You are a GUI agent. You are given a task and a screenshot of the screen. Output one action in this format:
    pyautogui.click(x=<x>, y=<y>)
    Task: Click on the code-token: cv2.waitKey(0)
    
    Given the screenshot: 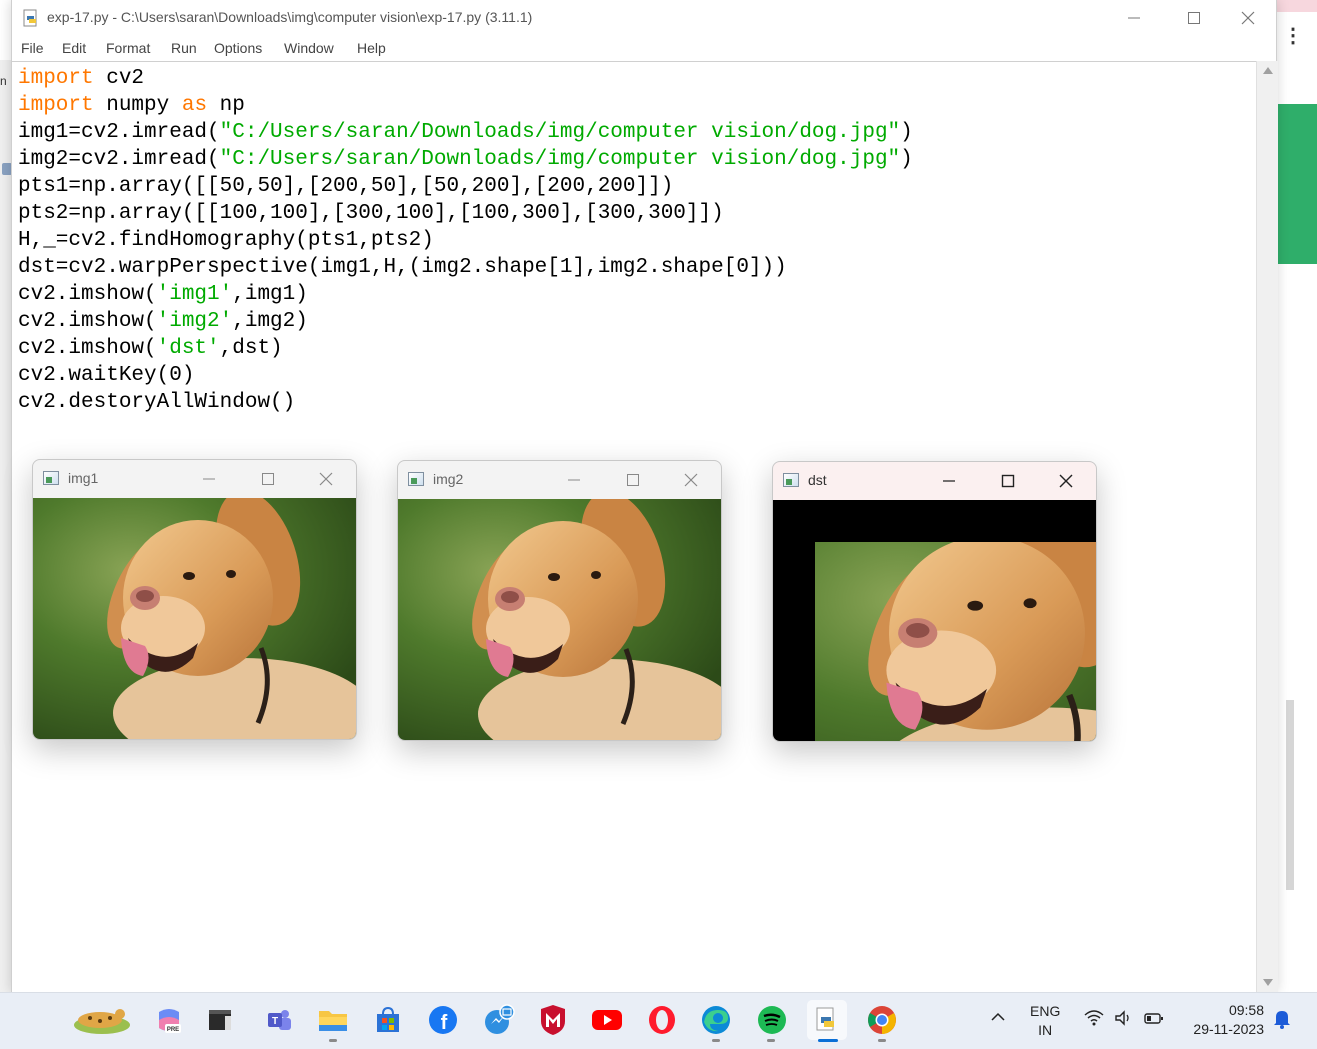 What is the action you would take?
    pyautogui.click(x=106, y=375)
    